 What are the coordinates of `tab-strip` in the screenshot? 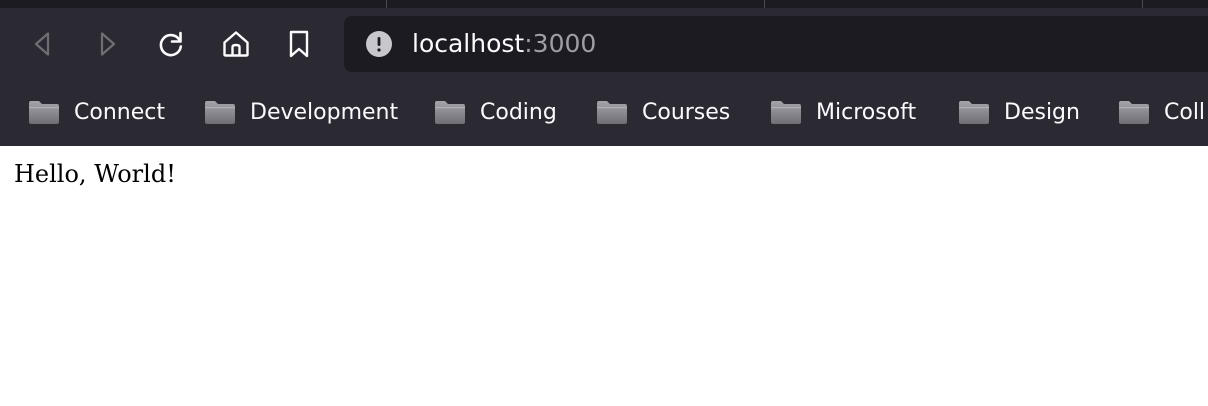 It's located at (604, 4).